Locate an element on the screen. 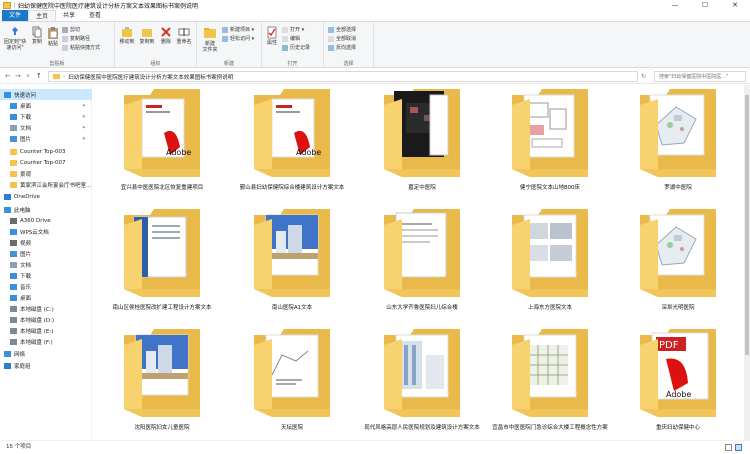 Image resolution: width=750 pixels, height=454 pixels. scrollbar is located at coordinates (747, 262).